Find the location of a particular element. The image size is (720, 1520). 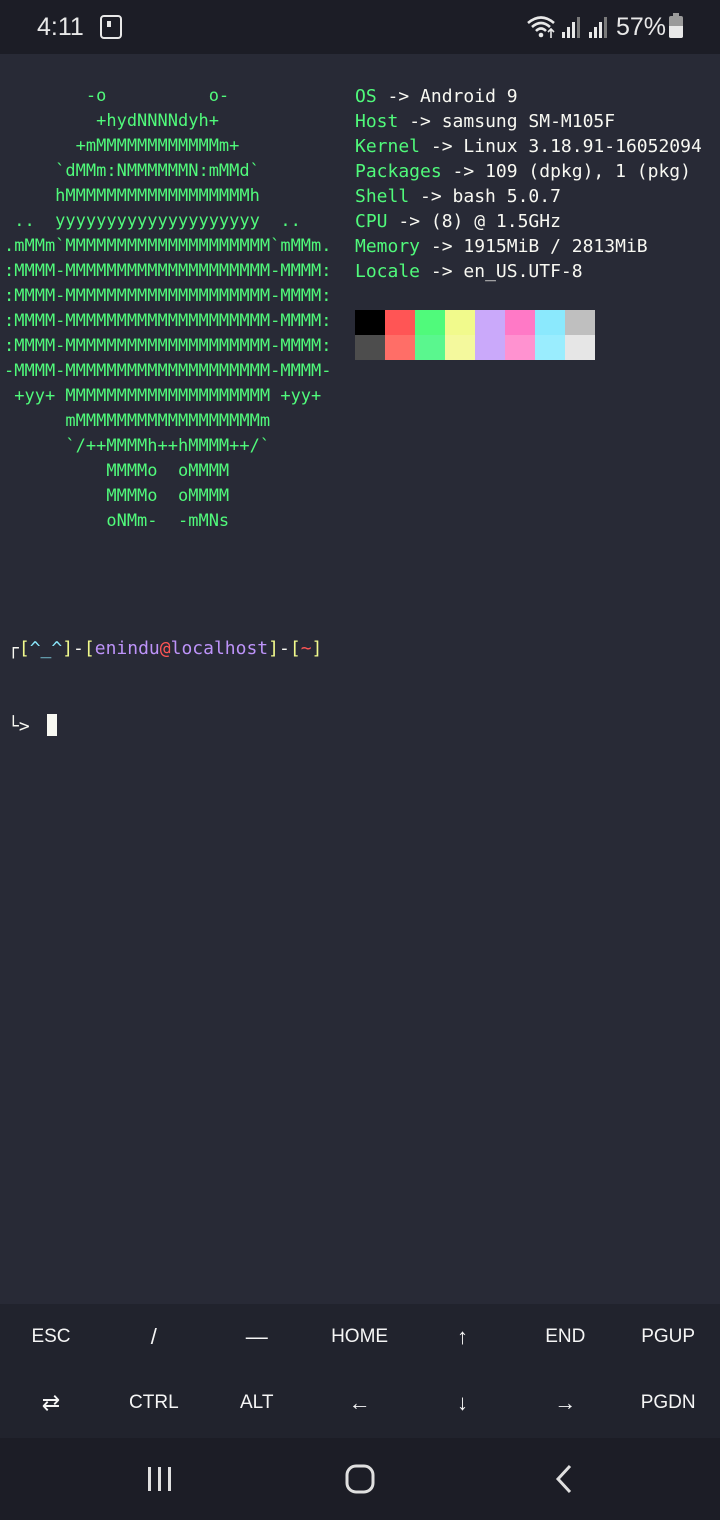

sysinfo-key: Kernel is located at coordinates (388, 146).